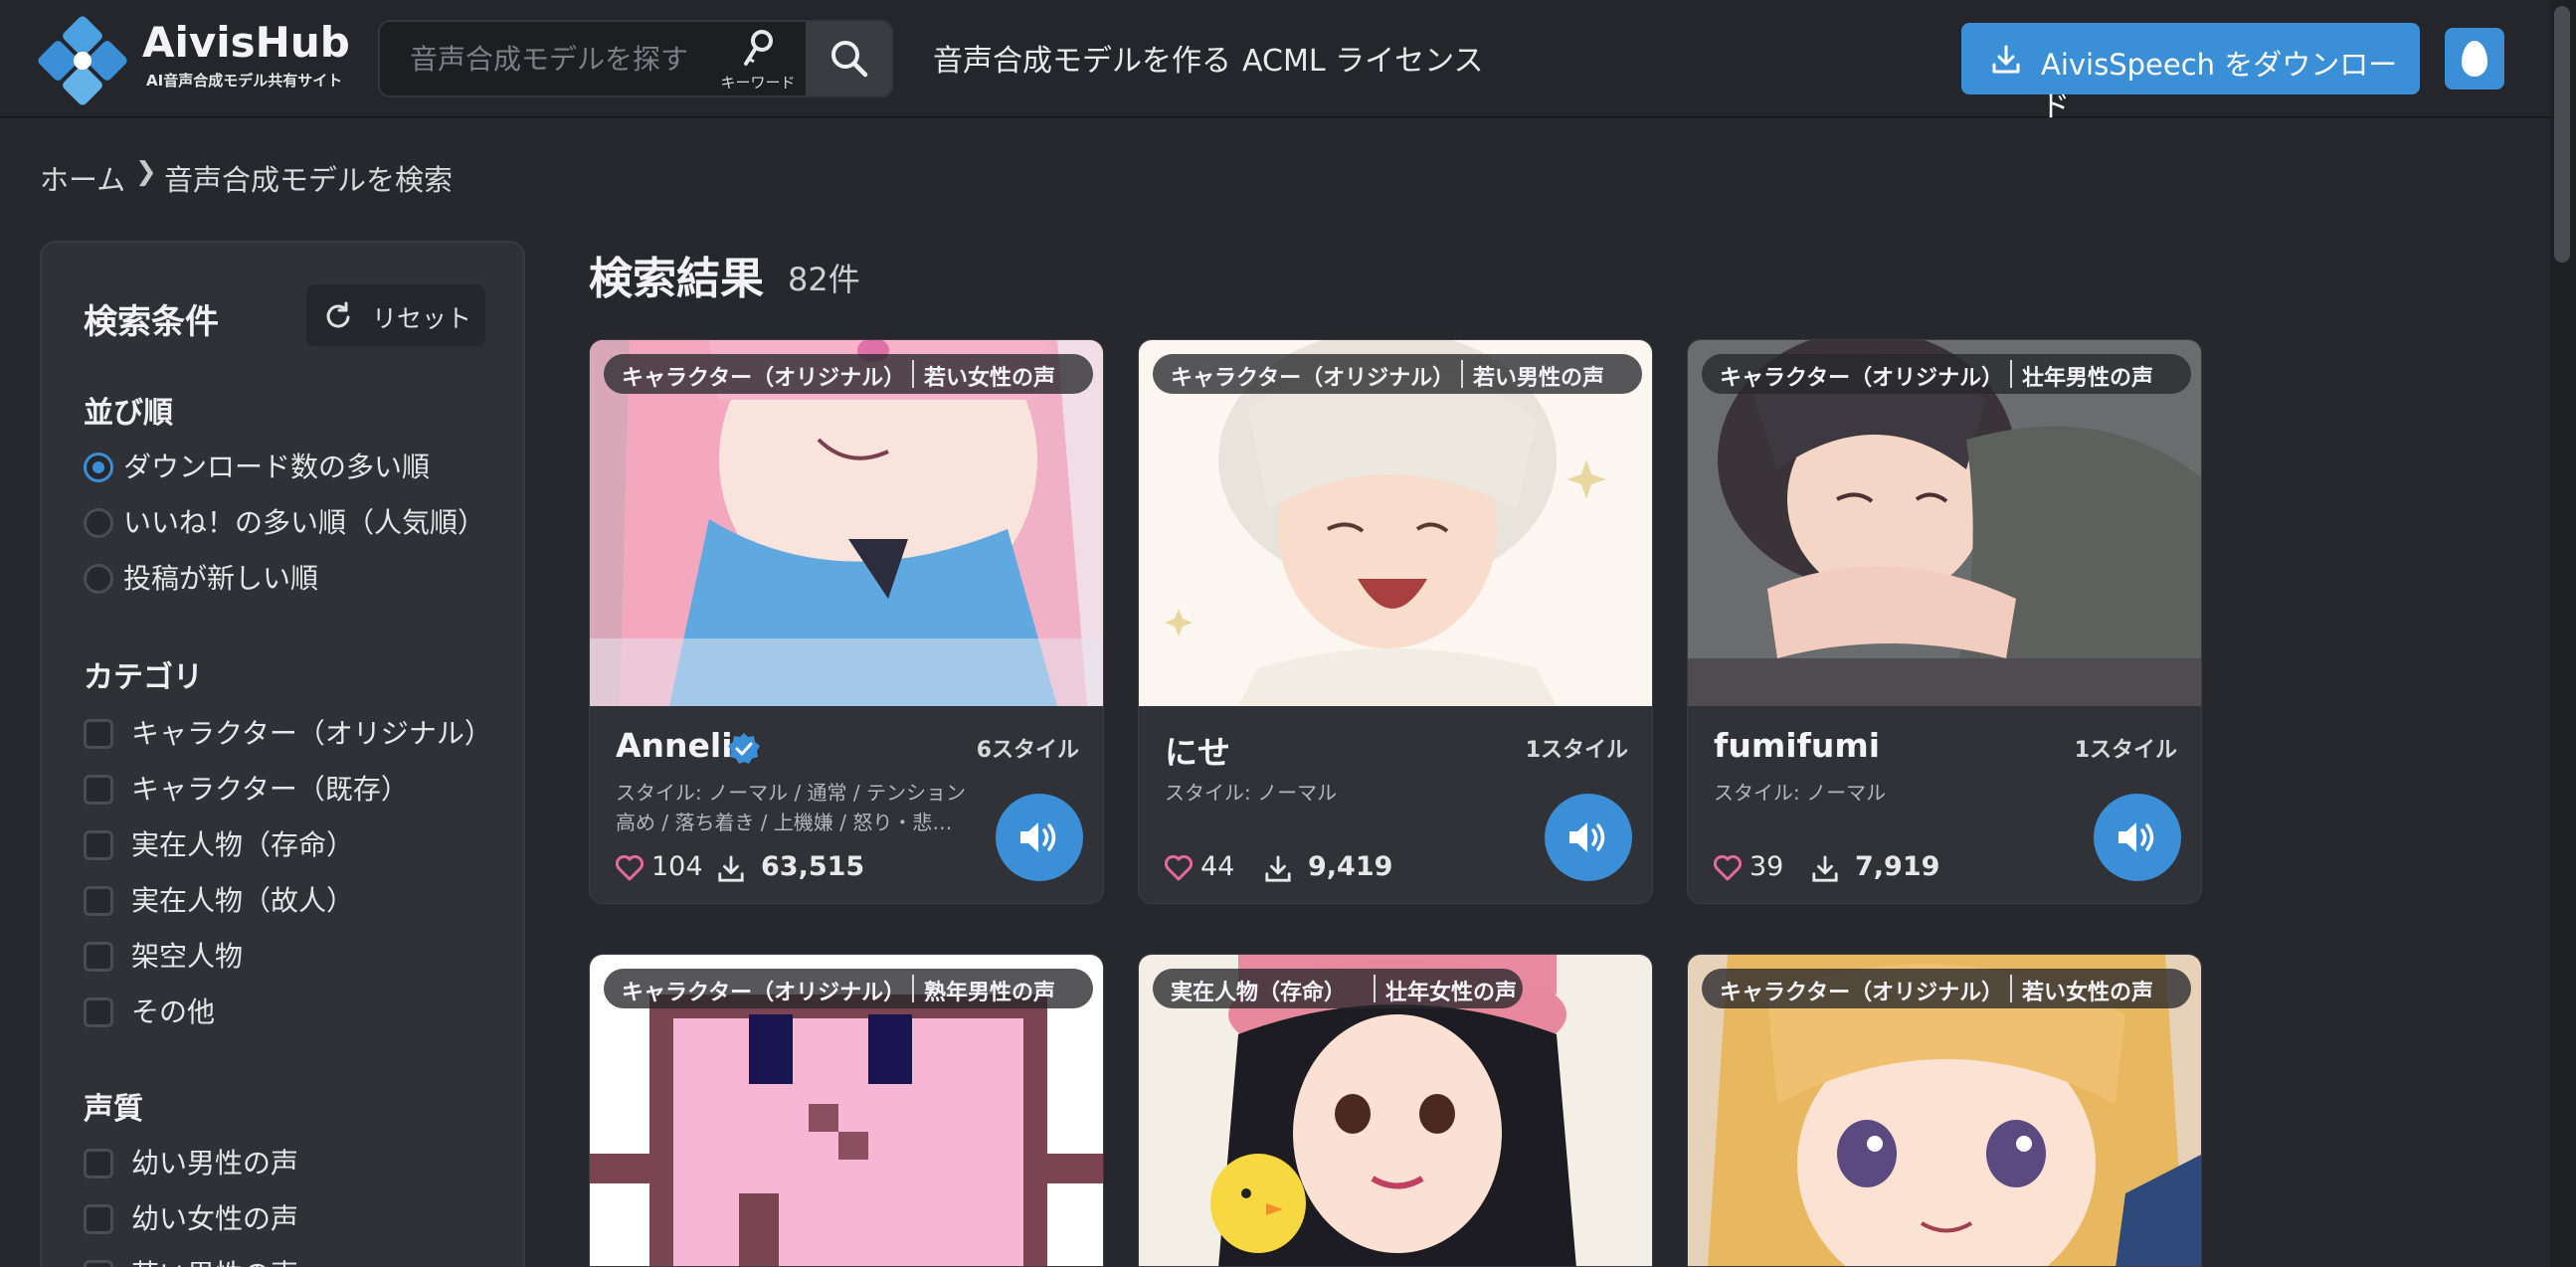 This screenshot has height=1267, width=2576. Describe the element at coordinates (246, 43) in the screenshot. I see `logo-title: AivisHub` at that location.